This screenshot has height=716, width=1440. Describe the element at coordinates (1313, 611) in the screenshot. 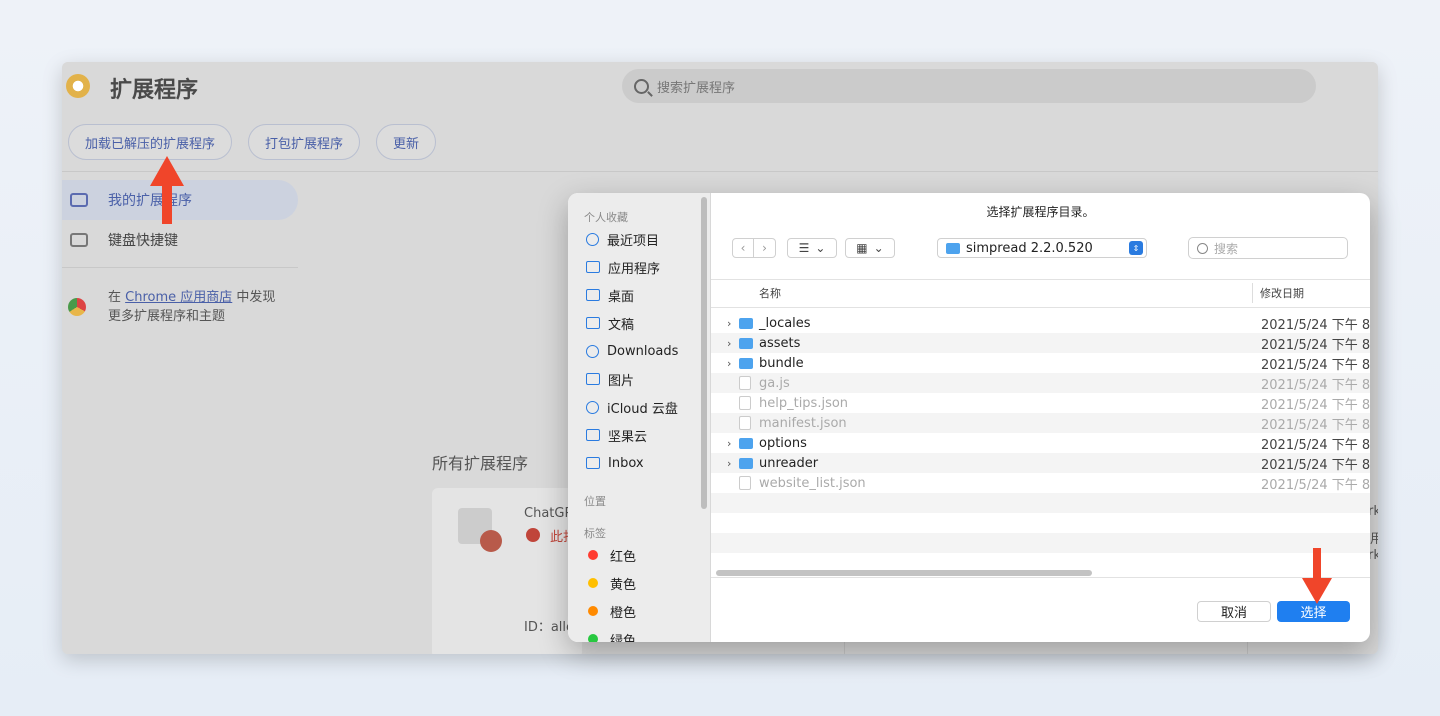

I see `choose-button: 选择` at that location.